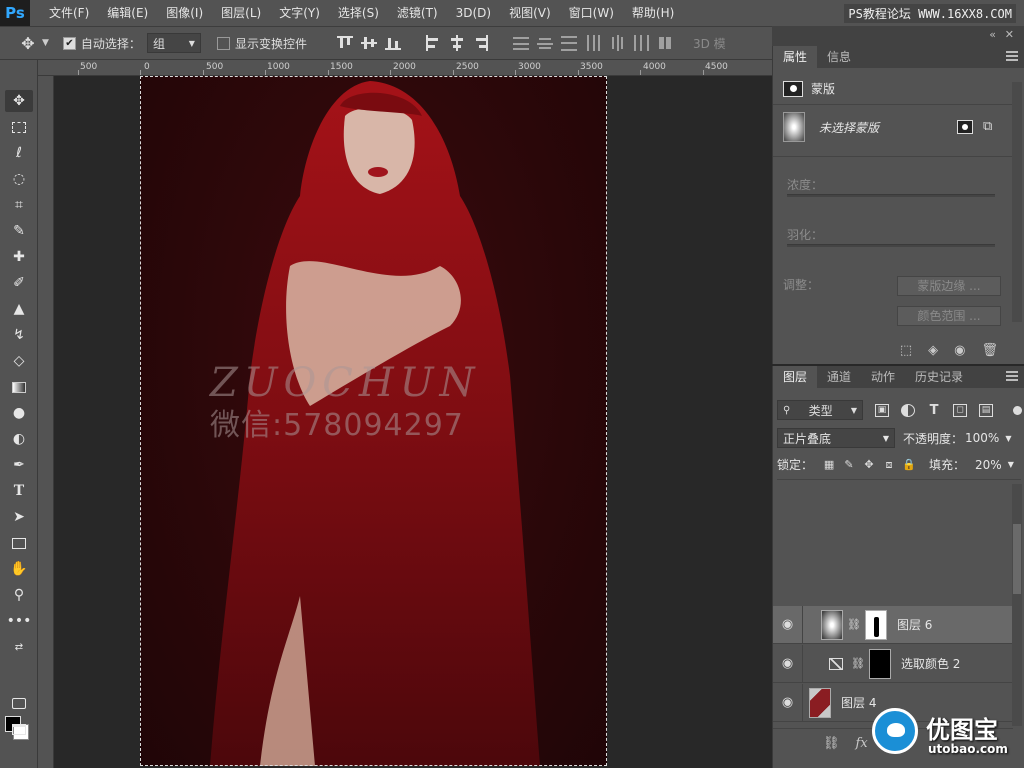  What do you see at coordinates (988, 438) in the screenshot?
I see `opacity-input: 100% ▼` at bounding box center [988, 438].